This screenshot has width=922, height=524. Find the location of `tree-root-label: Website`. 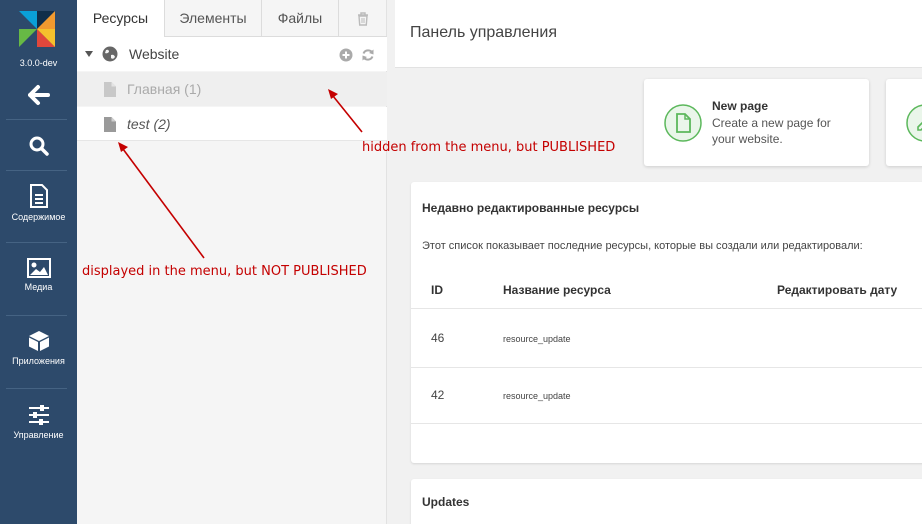

tree-root-label: Website is located at coordinates (154, 54).